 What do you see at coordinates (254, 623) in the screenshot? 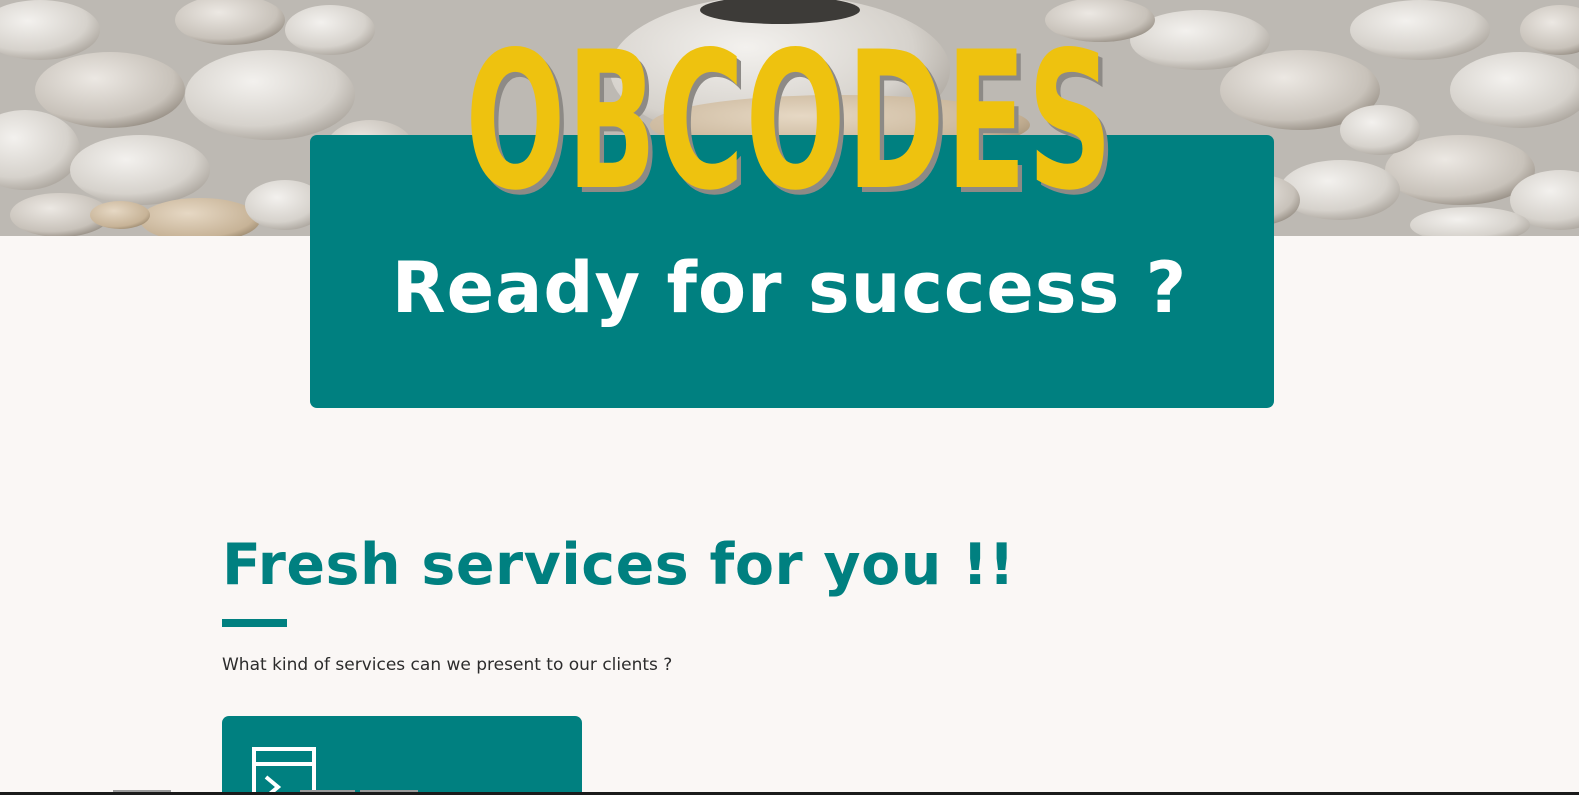
I see `heading-underline` at bounding box center [254, 623].